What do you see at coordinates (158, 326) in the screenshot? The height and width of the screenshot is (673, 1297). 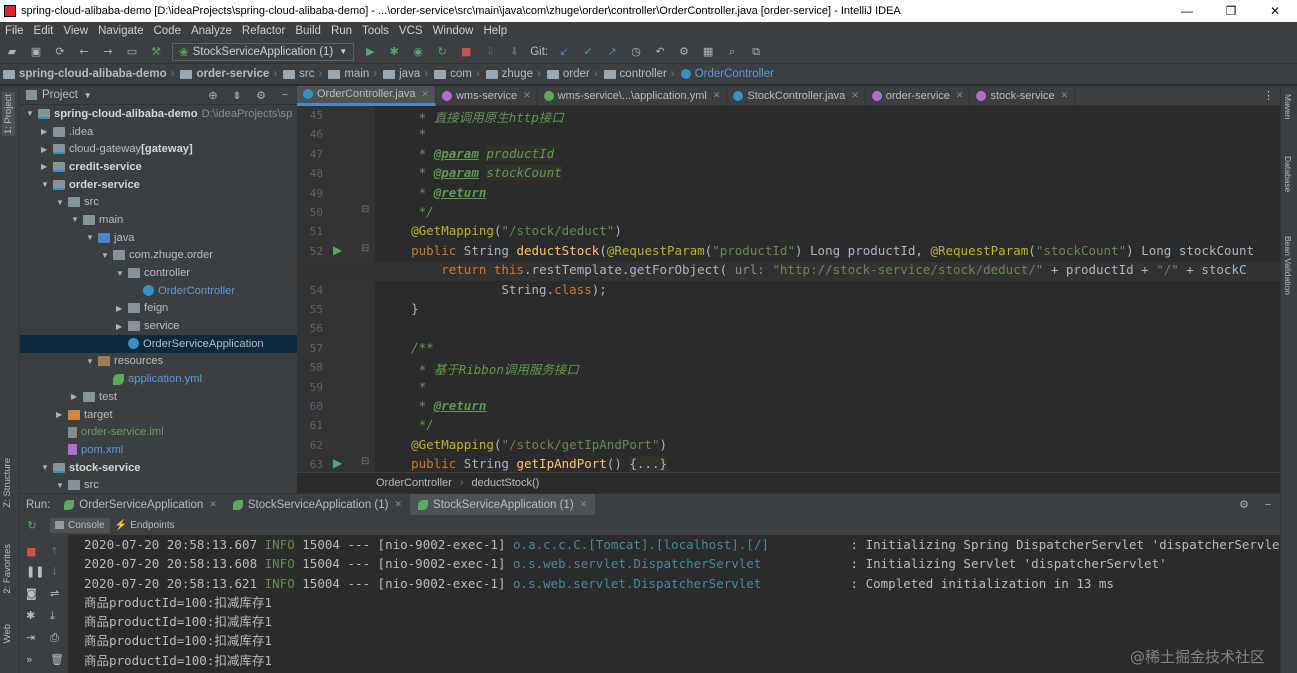 I see `tree-node: ▶ service` at bounding box center [158, 326].